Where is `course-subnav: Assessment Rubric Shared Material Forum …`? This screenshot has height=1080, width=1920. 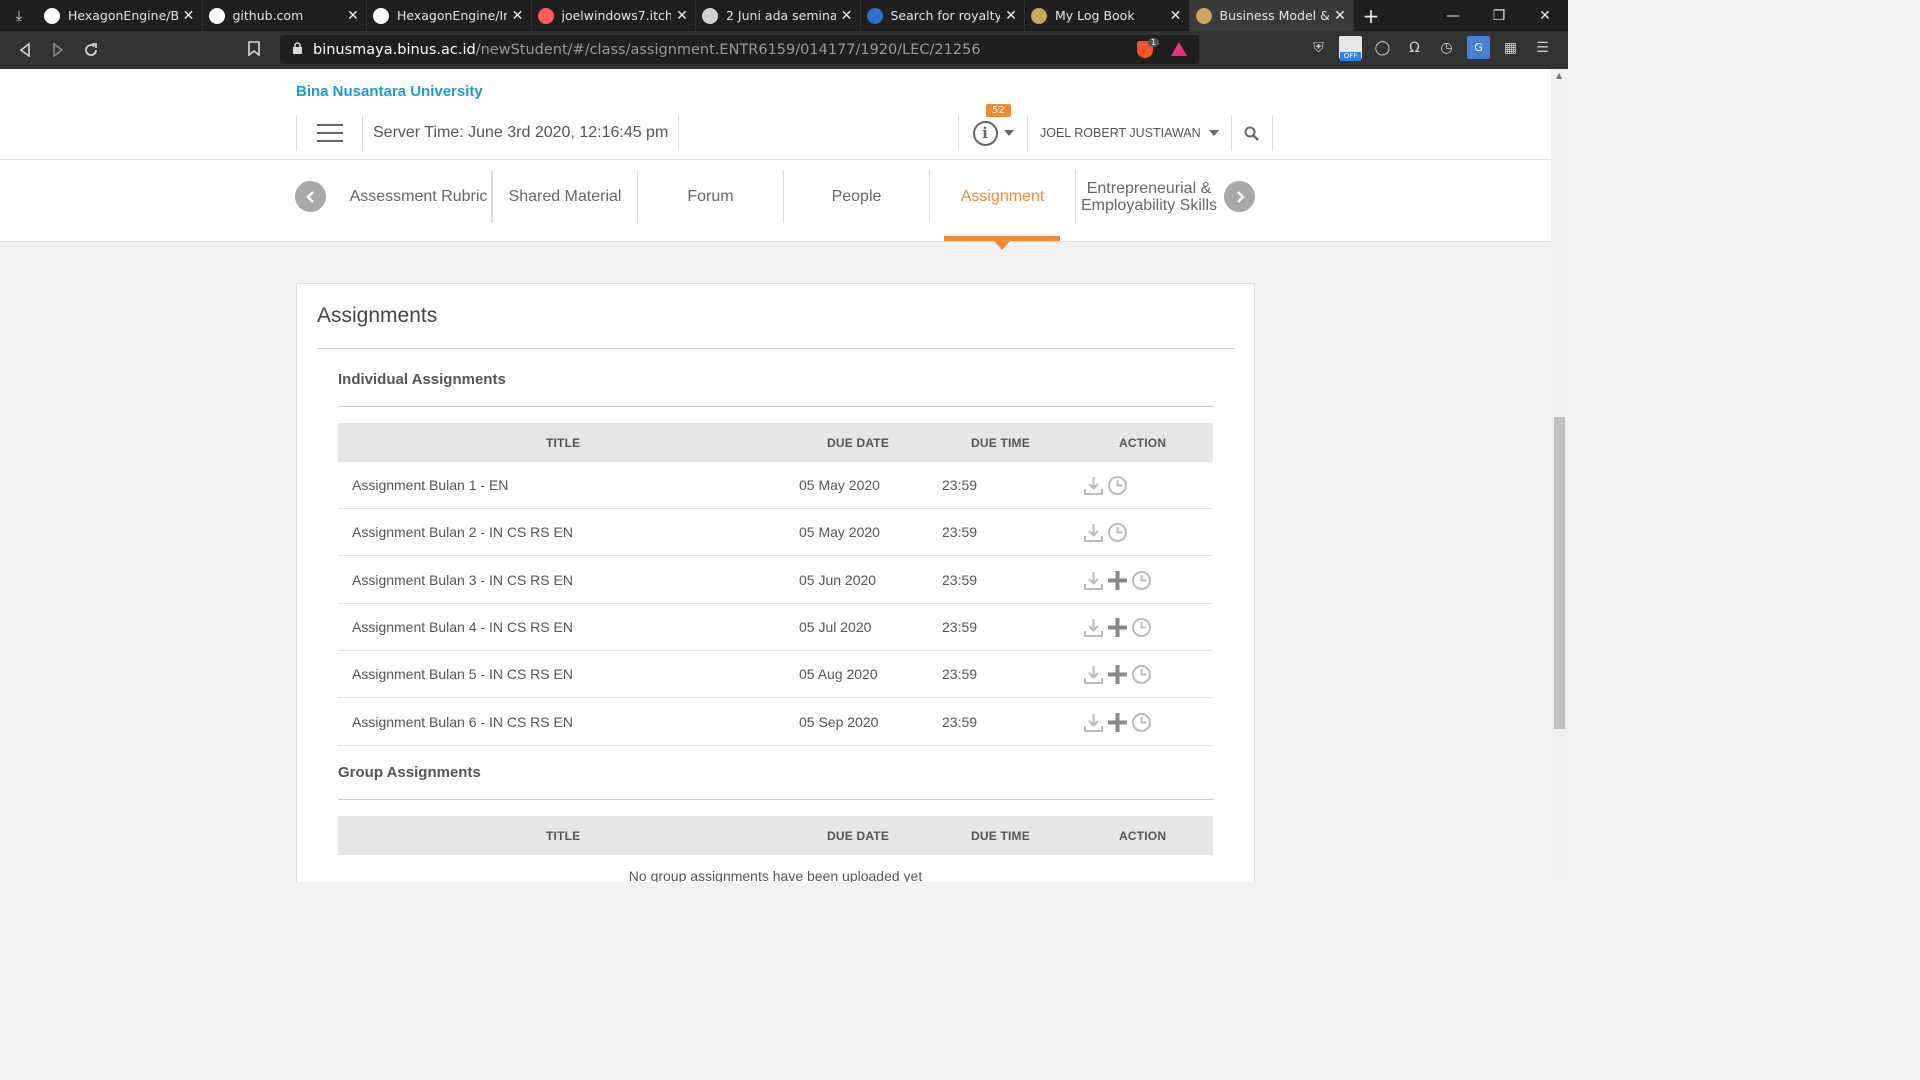
course-subnav: Assessment Rubric Shared Material Forum … is located at coordinates (775, 205).